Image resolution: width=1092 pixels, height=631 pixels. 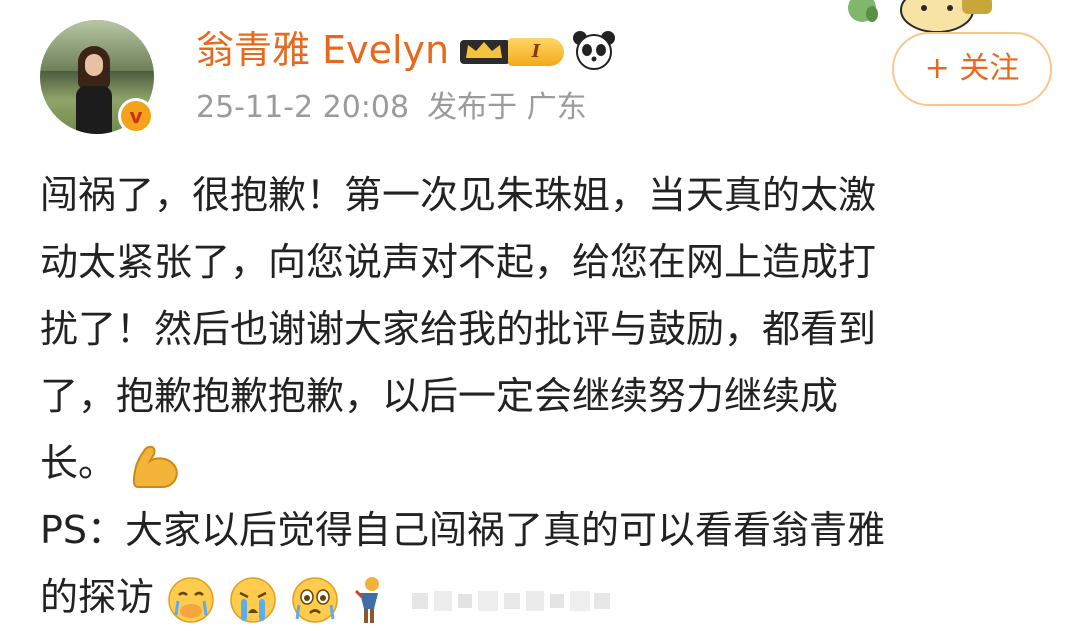 What do you see at coordinates (458, 262) in the screenshot?
I see `post-line: 动太紧张了，向您说声对不起，给您在网上造成打` at bounding box center [458, 262].